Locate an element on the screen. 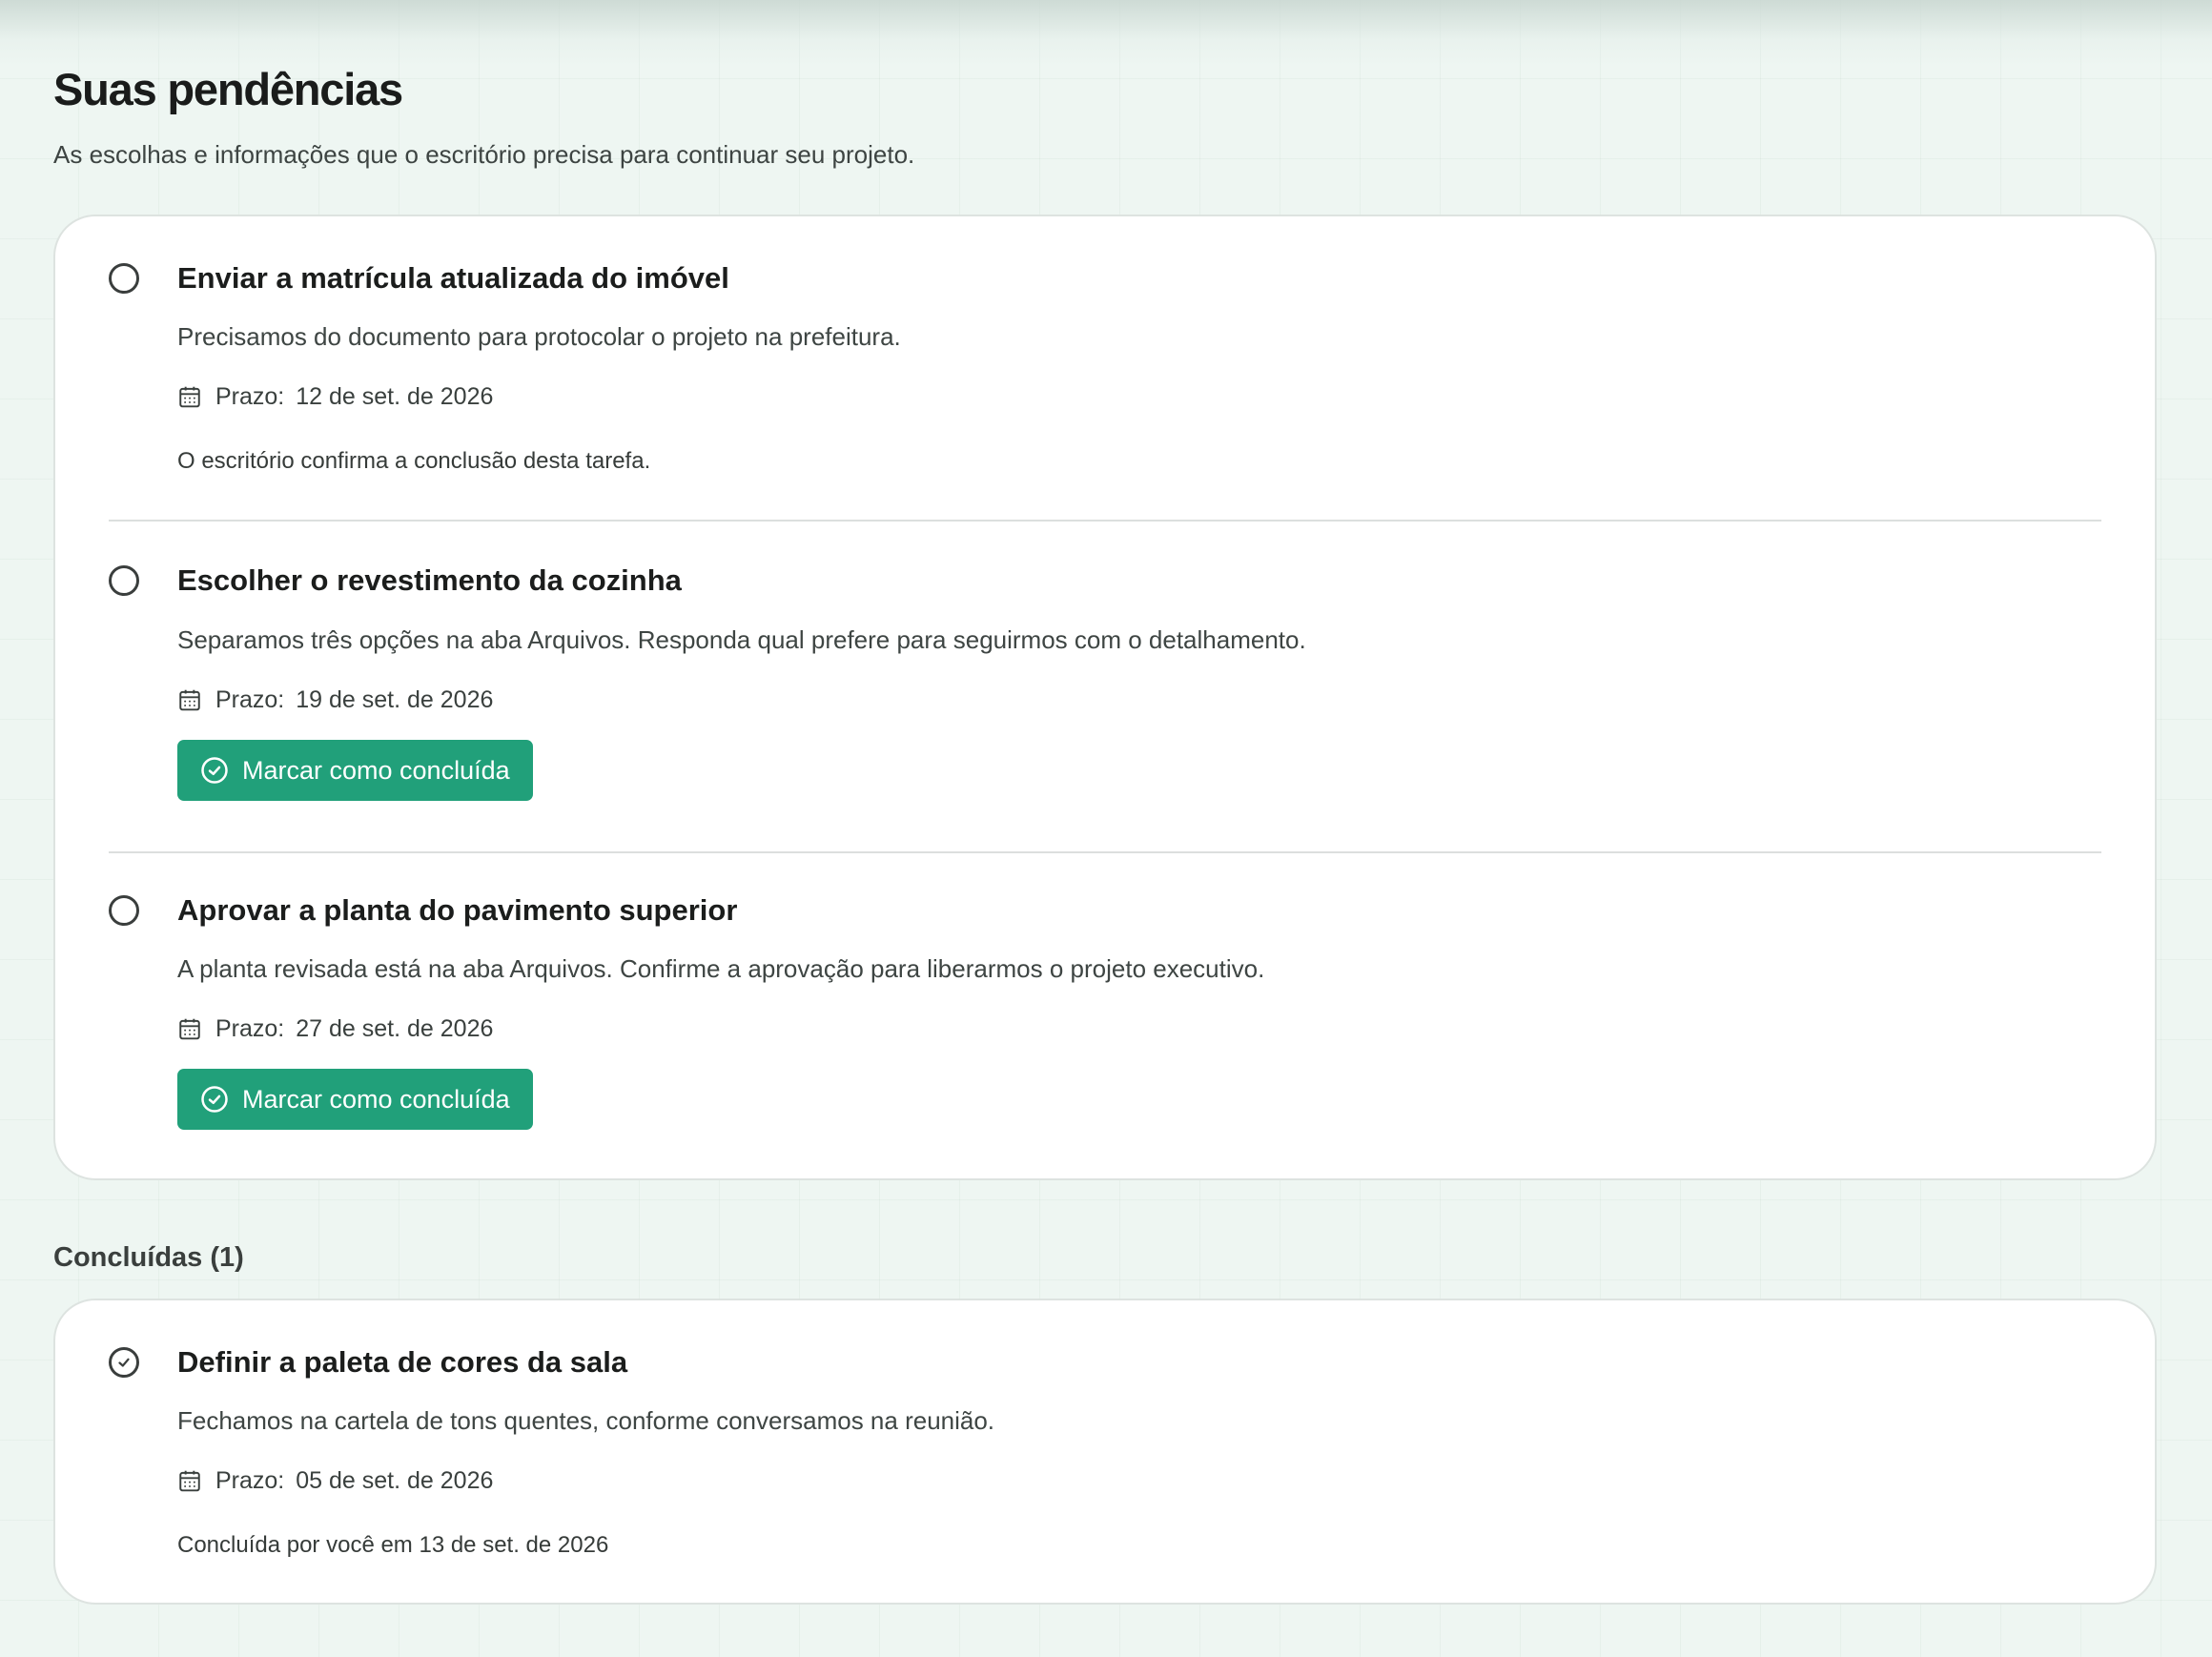 The image size is (2212, 1657). completed-section-heading: Concluídas (1) is located at coordinates (148, 1257).